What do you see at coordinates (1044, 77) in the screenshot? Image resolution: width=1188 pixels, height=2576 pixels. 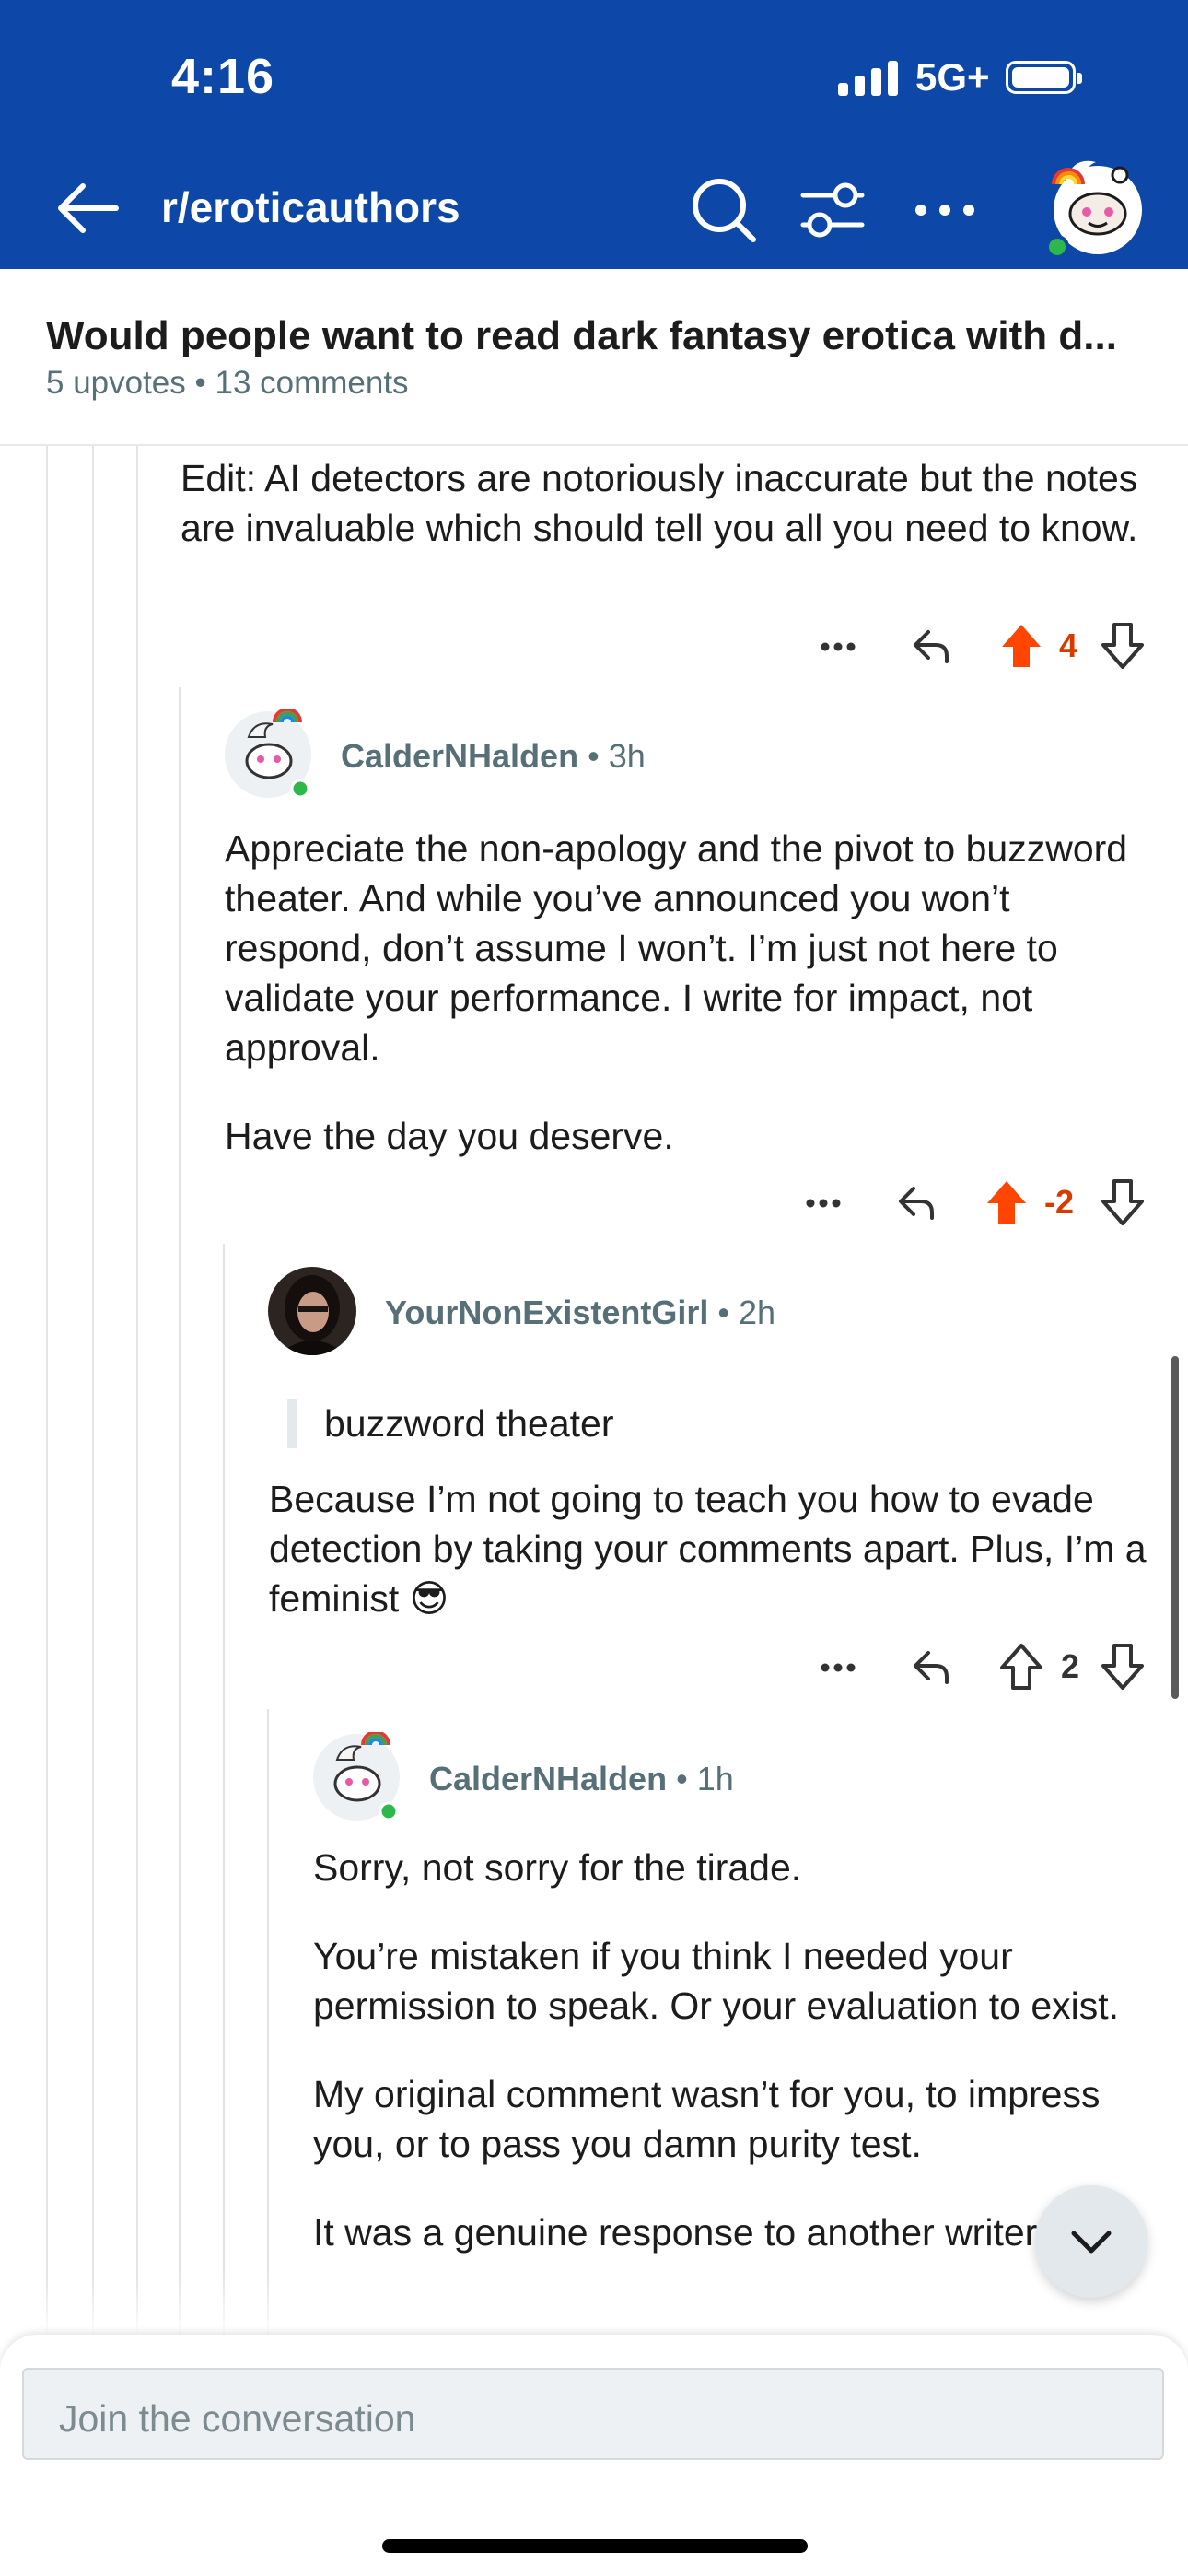 I see `battery-icon` at bounding box center [1044, 77].